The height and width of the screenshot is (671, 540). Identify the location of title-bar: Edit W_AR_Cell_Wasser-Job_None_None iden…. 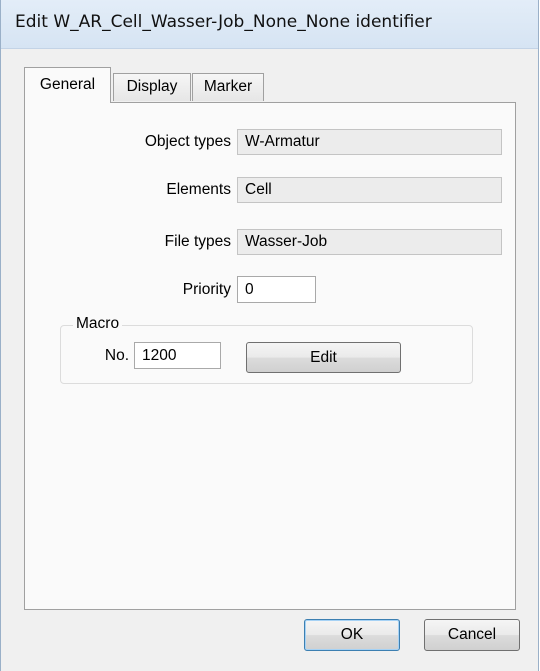
(269, 24).